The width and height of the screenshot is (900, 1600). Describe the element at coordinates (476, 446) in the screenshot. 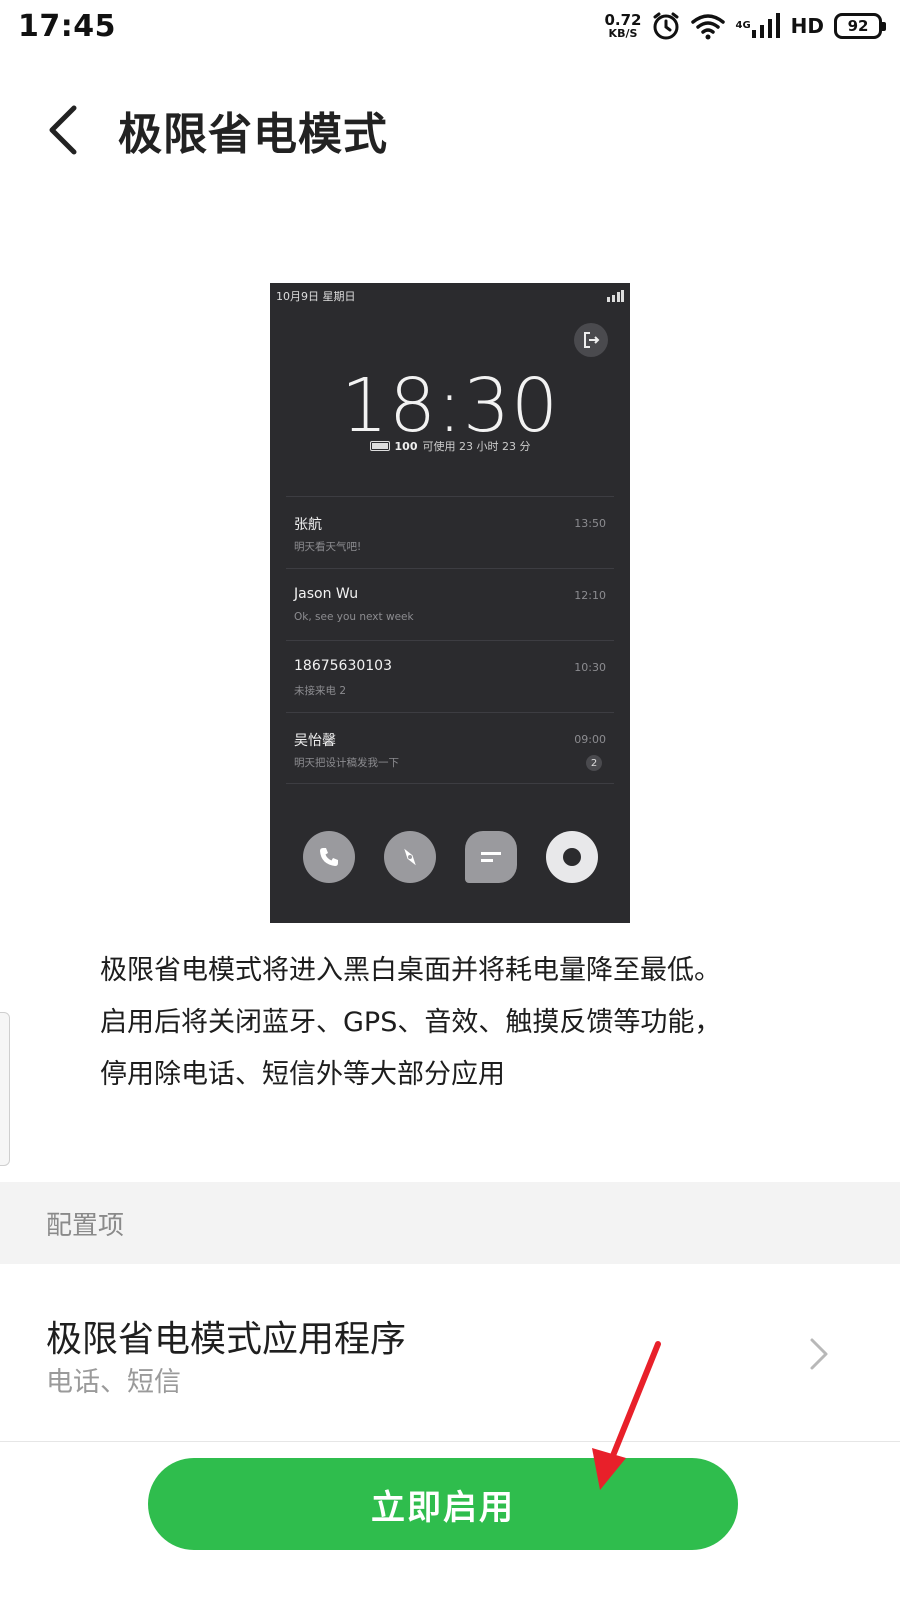

I see `preview-battery-text: 可使用 23 小时 23 分` at that location.